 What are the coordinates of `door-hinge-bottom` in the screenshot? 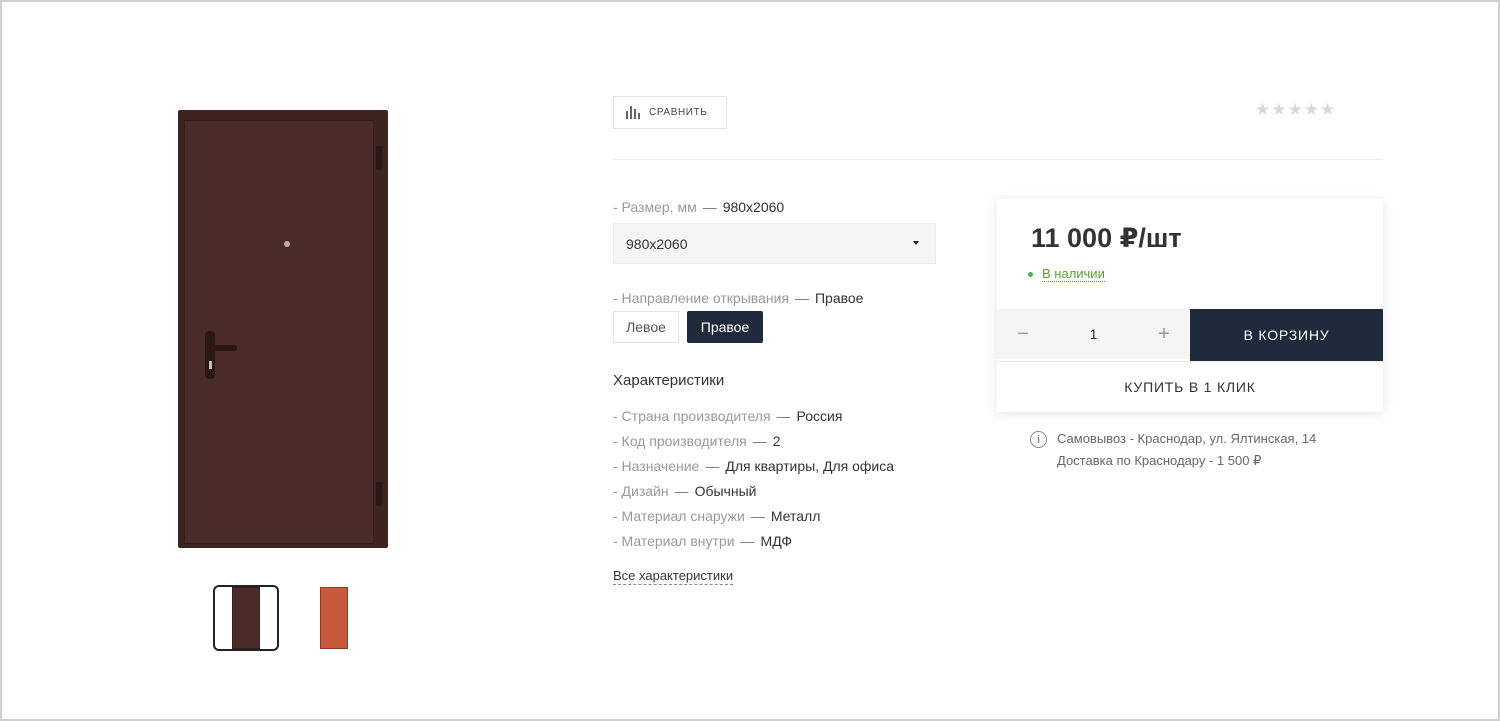 It's located at (379, 494).